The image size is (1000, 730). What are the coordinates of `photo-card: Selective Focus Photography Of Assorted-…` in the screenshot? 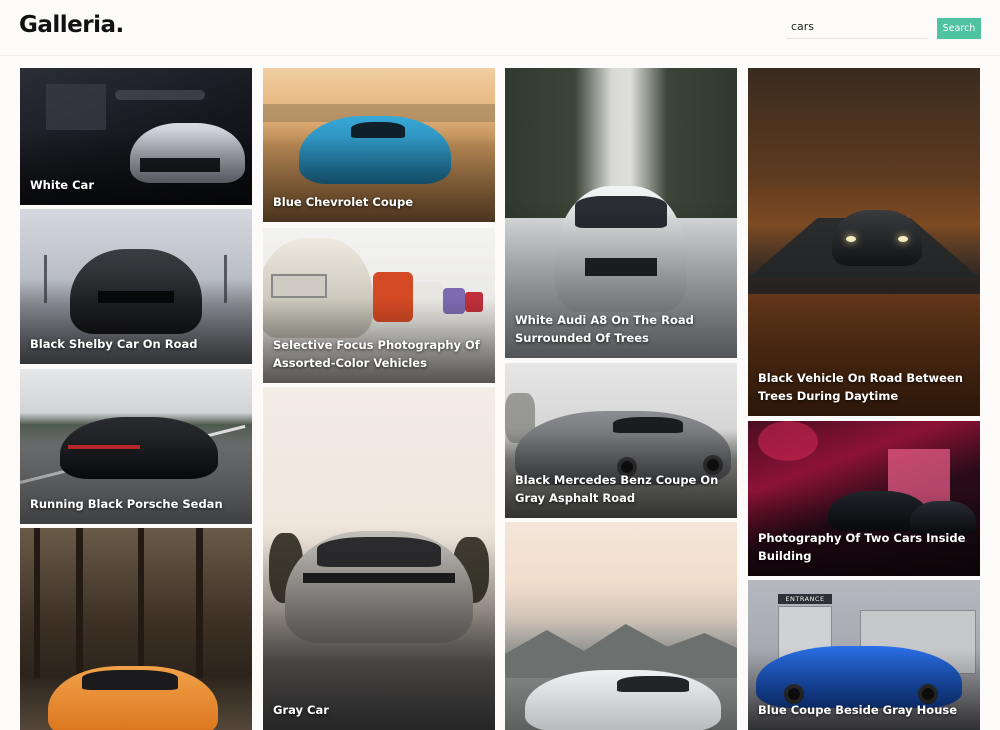 It's located at (379, 305).